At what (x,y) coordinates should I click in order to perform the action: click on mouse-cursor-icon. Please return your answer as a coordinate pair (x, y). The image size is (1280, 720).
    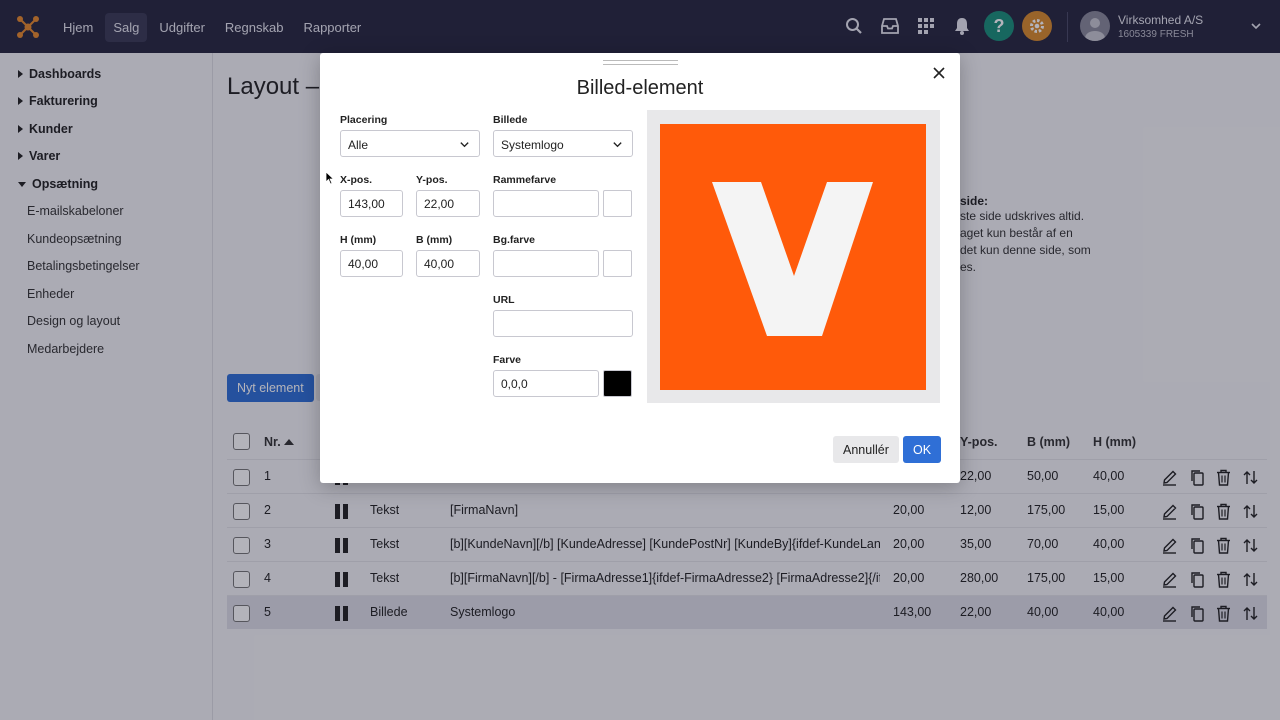
    Looking at the image, I should click on (330, 178).